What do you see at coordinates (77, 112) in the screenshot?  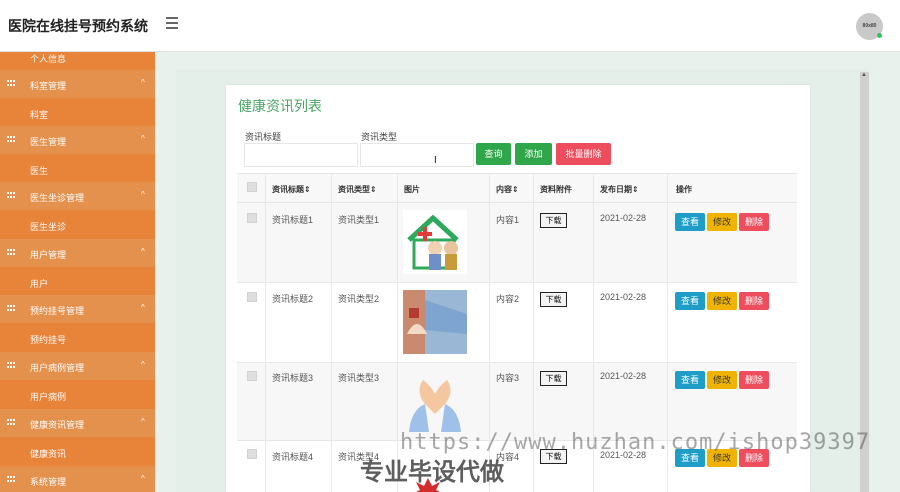 I see `sidebar-item-department: 科室` at bounding box center [77, 112].